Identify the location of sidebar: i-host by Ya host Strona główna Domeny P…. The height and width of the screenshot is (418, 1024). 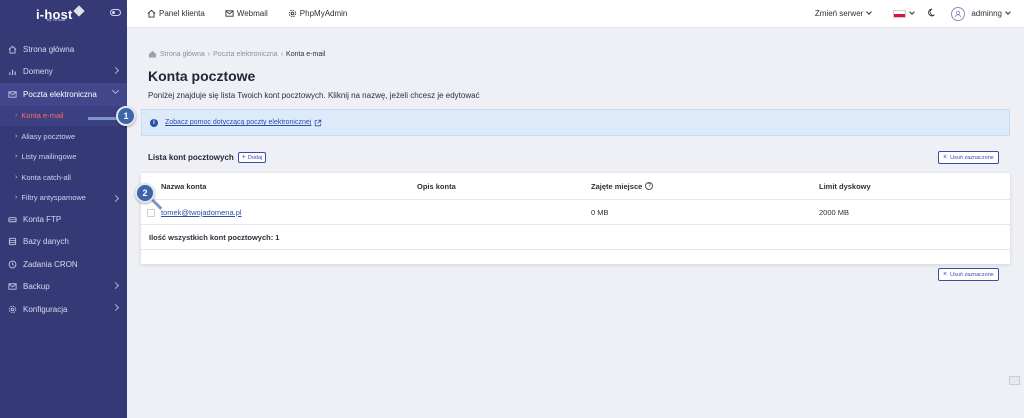
(63, 209).